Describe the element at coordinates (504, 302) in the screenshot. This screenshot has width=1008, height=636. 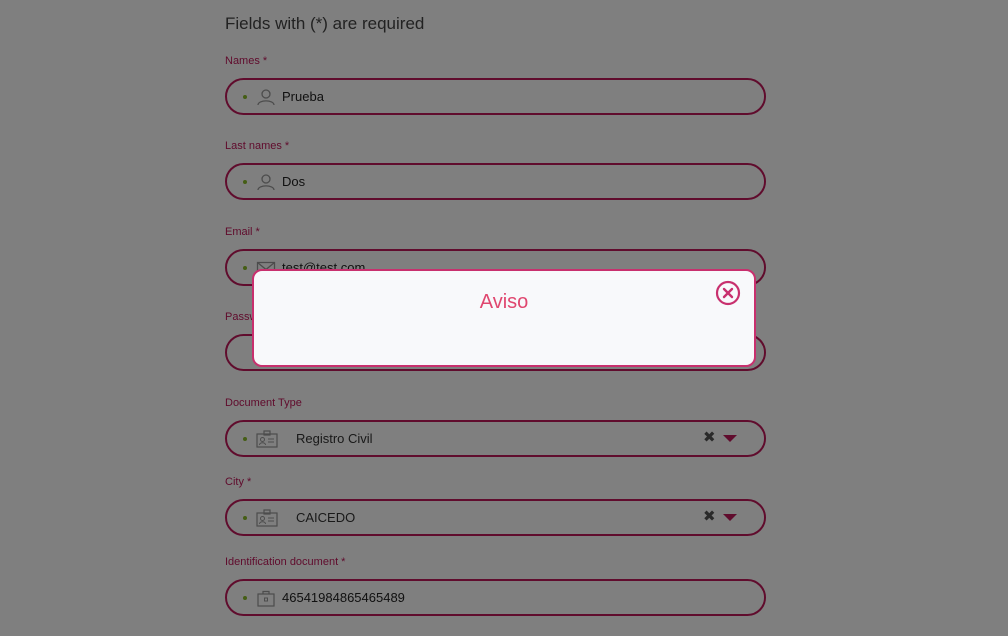
I see `dialog-title: Aviso` at that location.